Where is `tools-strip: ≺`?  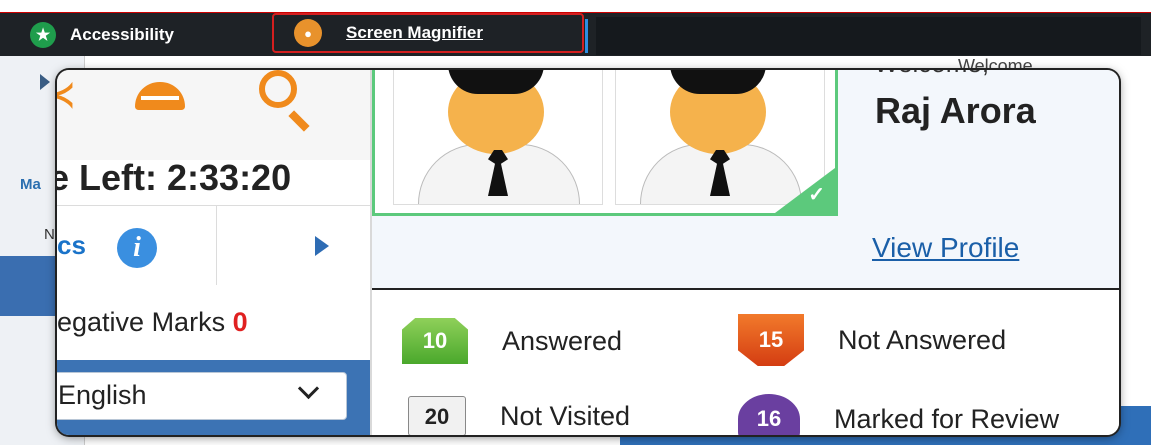
tools-strip: ≺ is located at coordinates (213, 115).